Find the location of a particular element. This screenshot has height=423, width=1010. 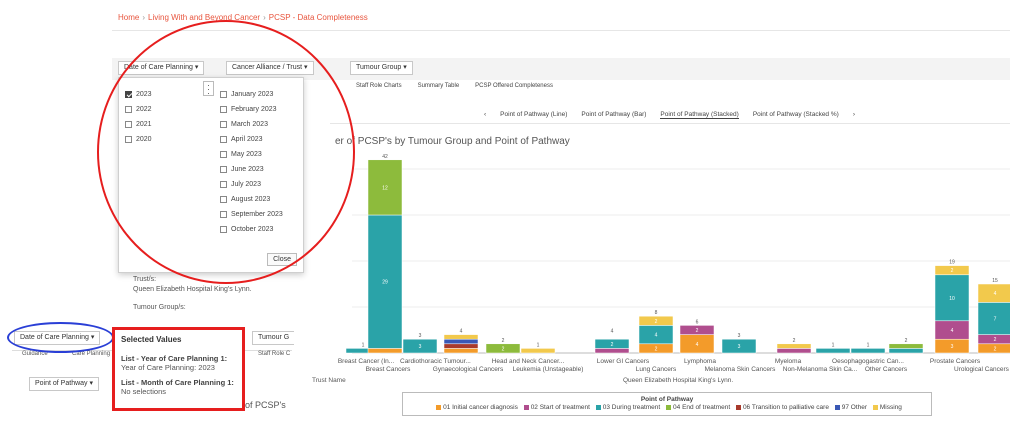

legend-item-missing: Missing is located at coordinates (891, 407).